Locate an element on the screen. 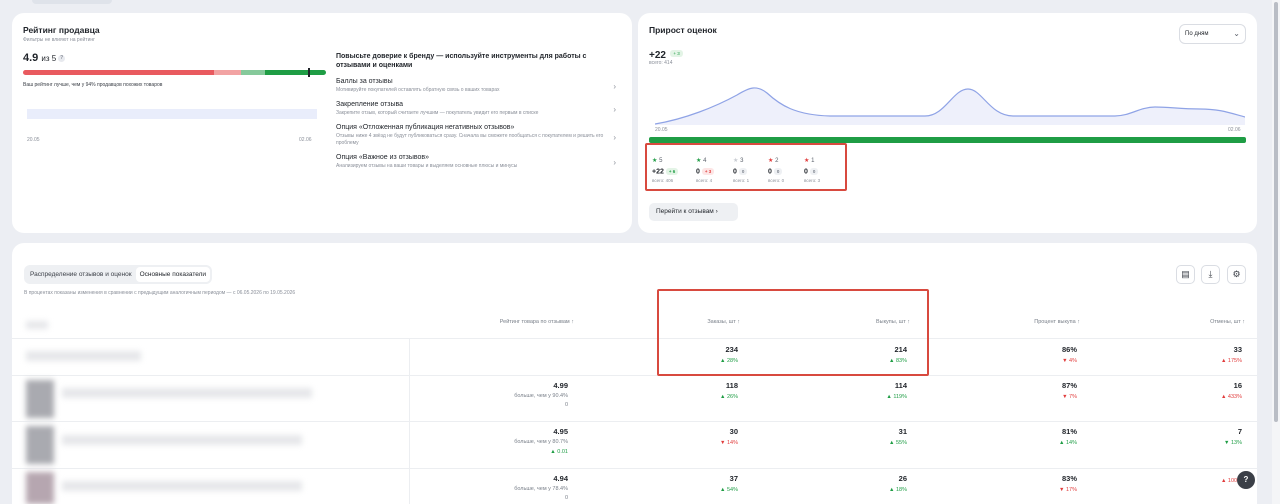 This screenshot has width=1280, height=504. download-icon: ⤓ is located at coordinates (1210, 274).